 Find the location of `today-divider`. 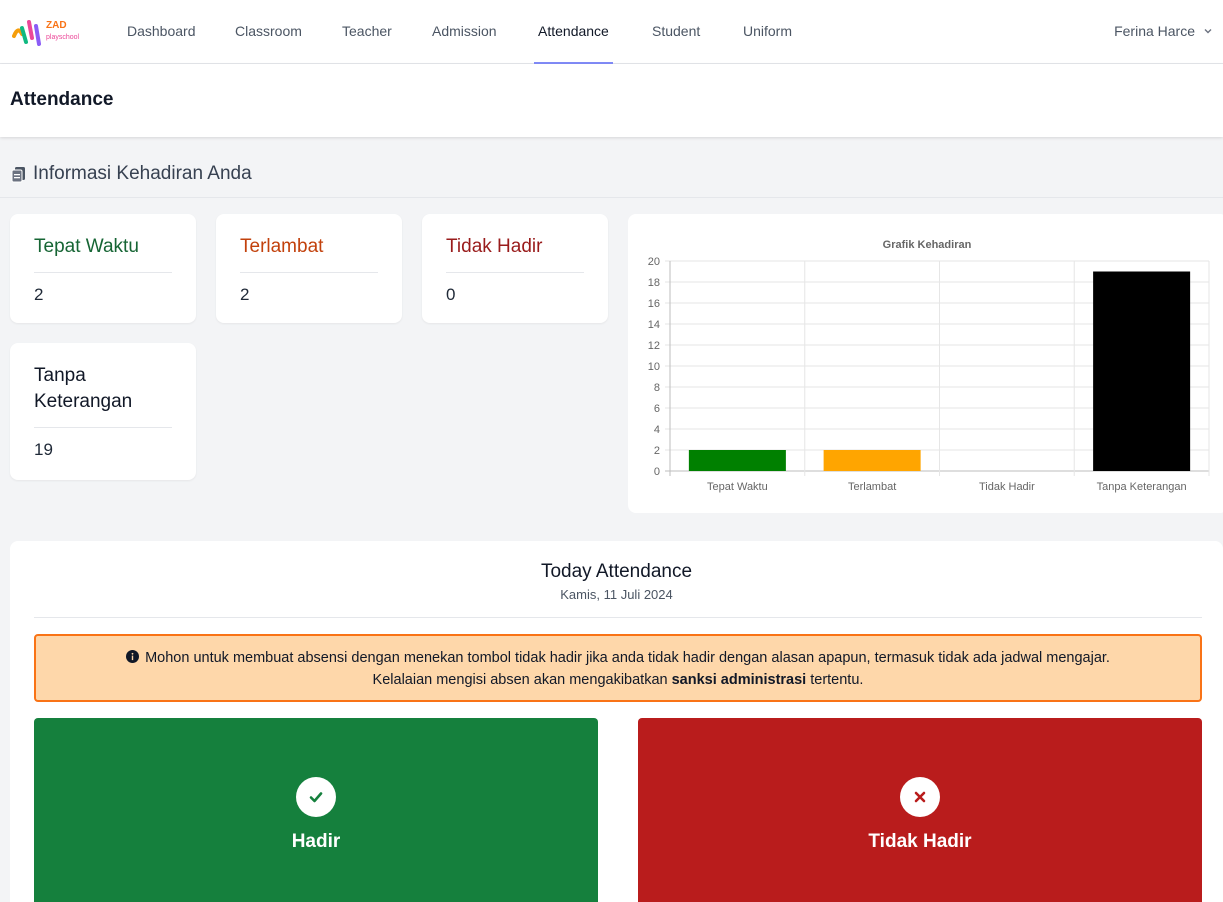

today-divider is located at coordinates (618, 617).